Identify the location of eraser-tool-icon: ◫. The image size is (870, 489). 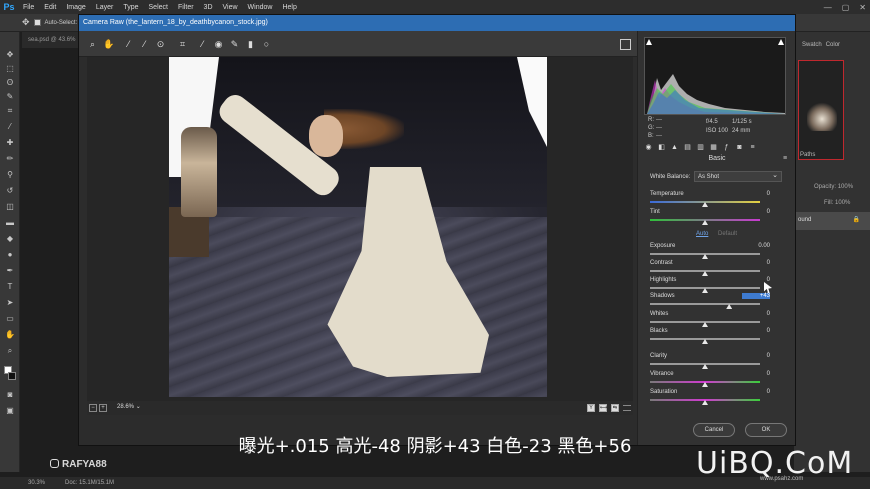
(10, 207).